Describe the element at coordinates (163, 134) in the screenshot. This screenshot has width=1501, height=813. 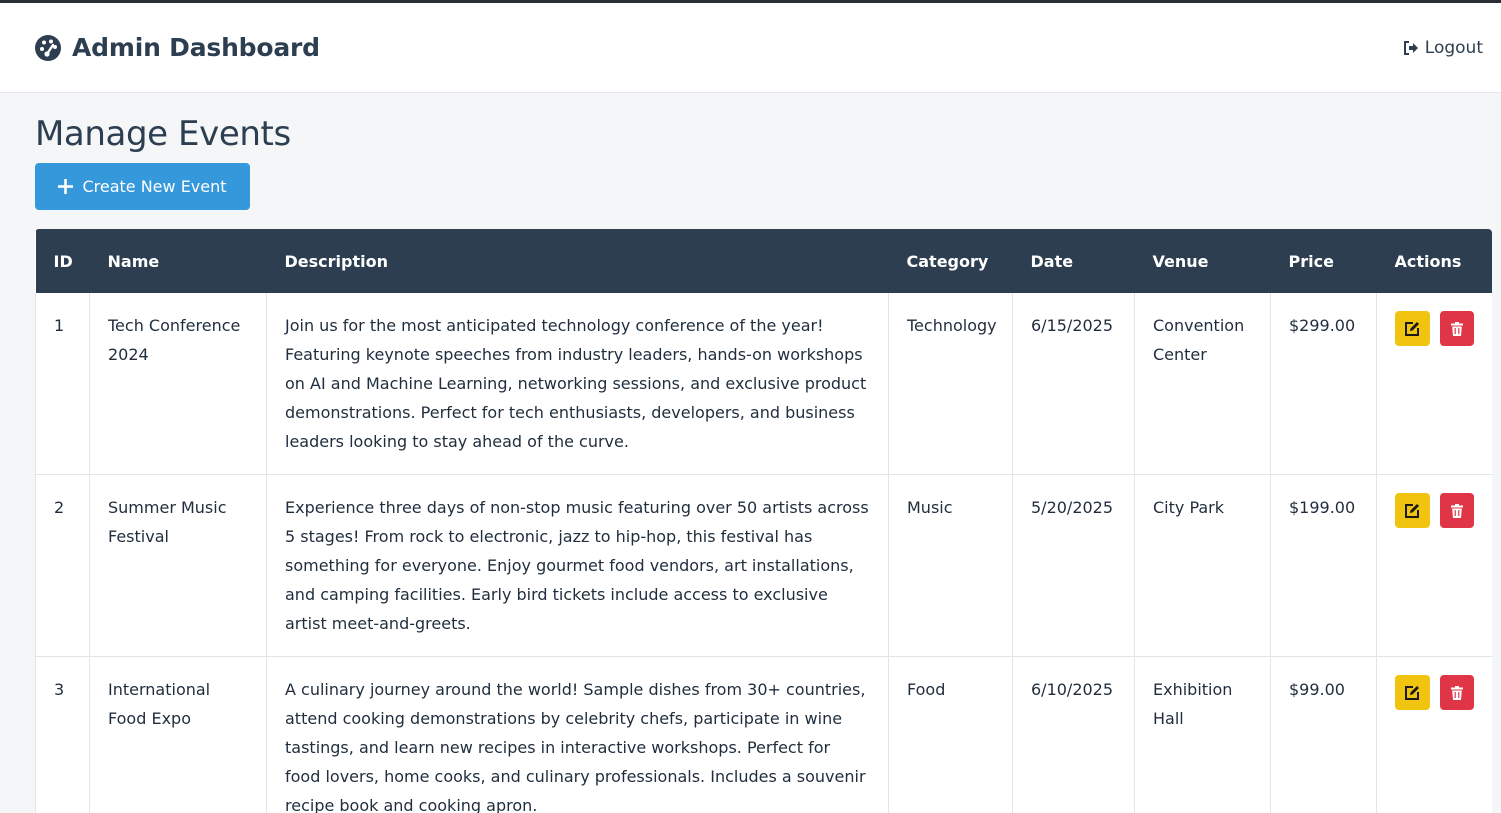
I see `page-title: Manage Events` at that location.